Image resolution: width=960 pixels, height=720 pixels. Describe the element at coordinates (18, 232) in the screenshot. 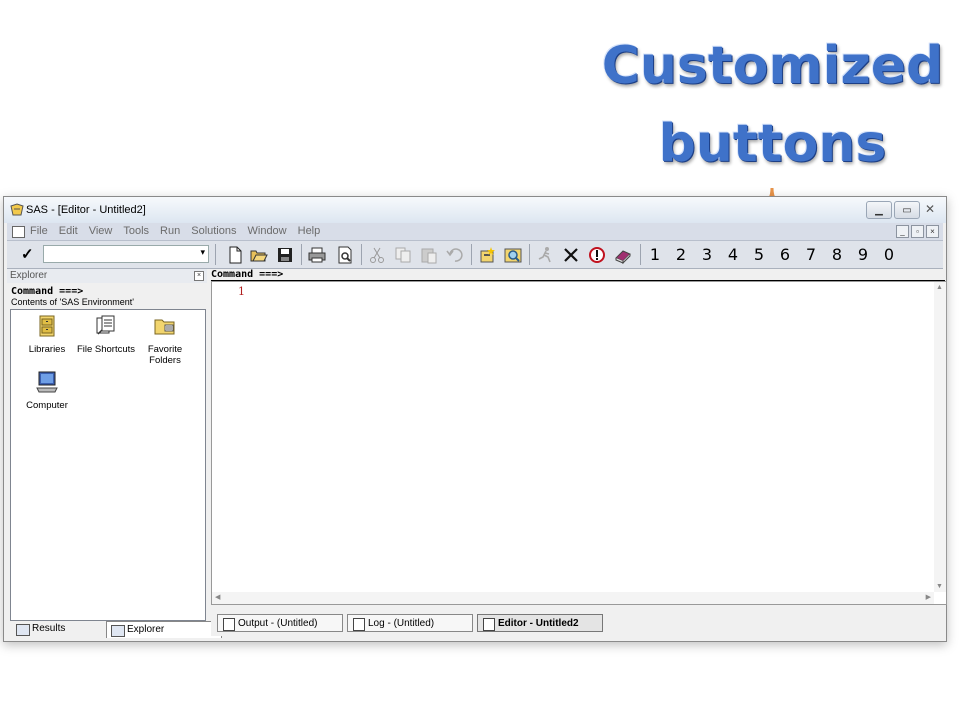

I see `document-menu-icon` at that location.